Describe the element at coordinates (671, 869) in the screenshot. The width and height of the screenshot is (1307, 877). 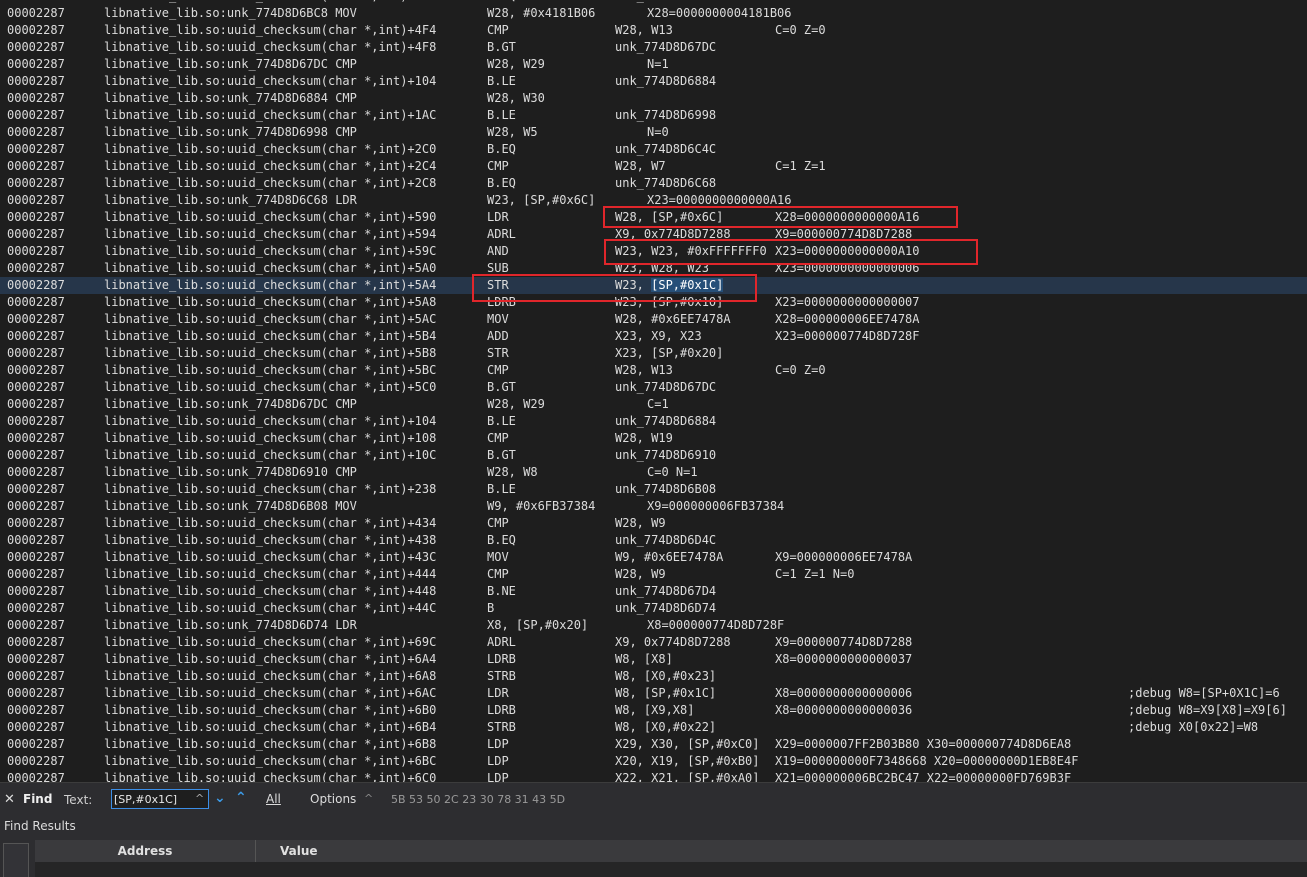
I see `results-table-body` at that location.